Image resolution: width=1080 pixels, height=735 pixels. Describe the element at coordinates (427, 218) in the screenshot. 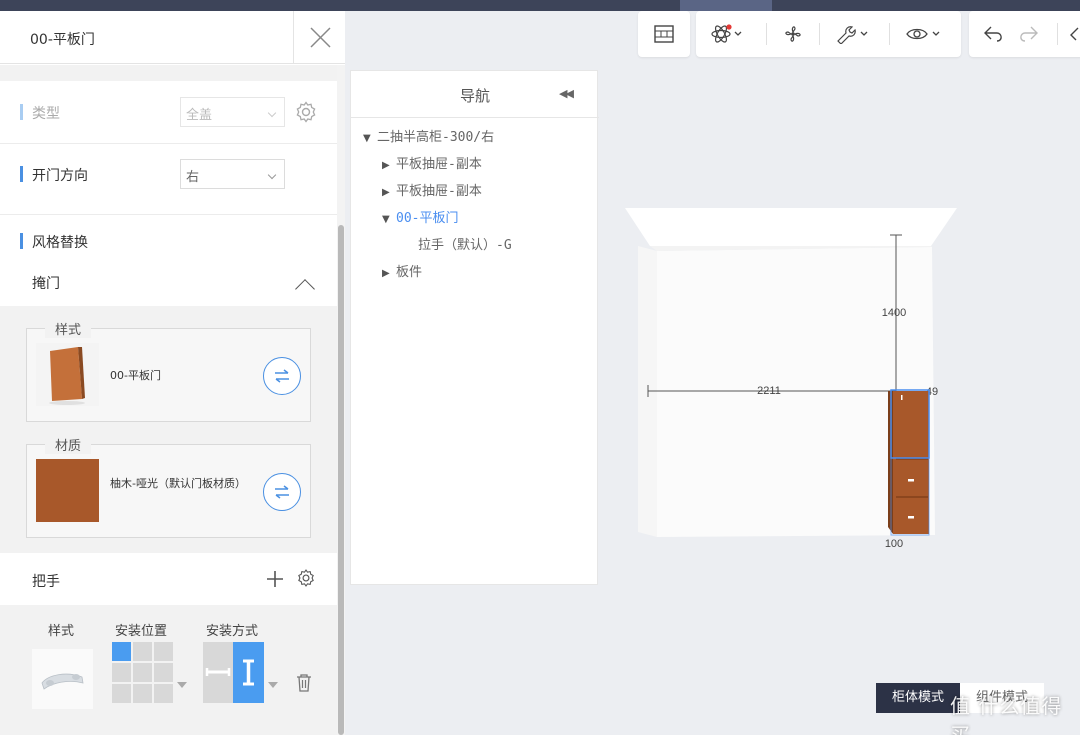

I see `tree-item-label: 00-平板门` at that location.